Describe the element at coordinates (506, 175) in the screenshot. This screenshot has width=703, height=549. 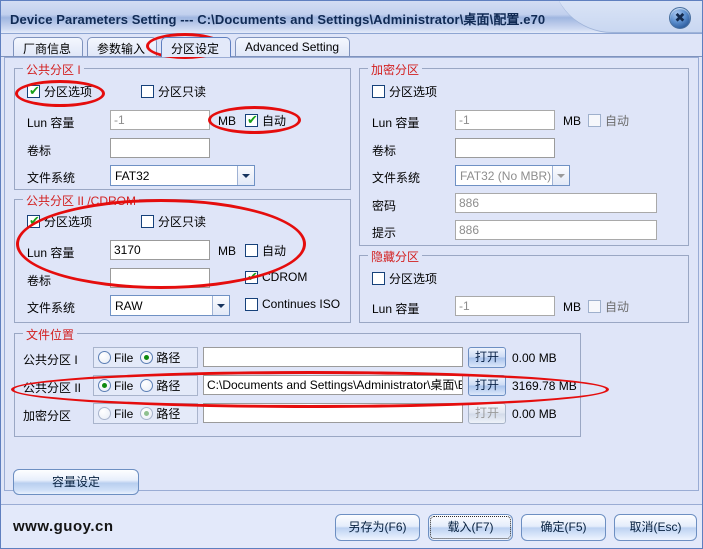
I see `enc-filesystem-value: FAT32 (No MBR)` at that location.